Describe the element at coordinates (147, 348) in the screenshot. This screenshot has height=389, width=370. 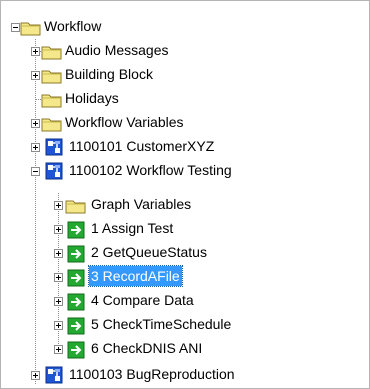
I see `tree-node-label: 6 CheckDNIS ANI` at that location.